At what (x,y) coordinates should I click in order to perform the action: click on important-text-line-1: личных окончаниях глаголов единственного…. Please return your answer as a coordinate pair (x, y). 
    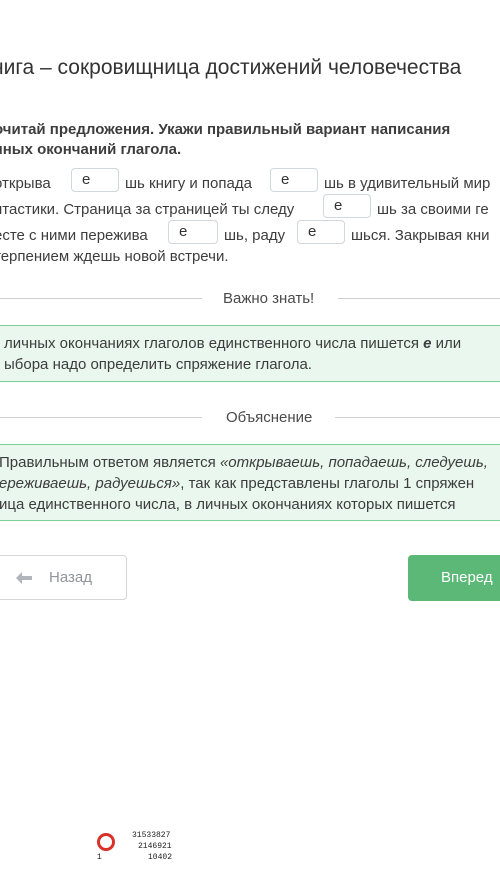
    Looking at the image, I should click on (233, 343).